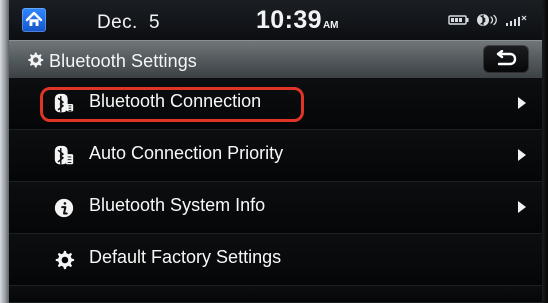 This screenshot has height=303, width=548. I want to click on signal-icon, so click(516, 20).